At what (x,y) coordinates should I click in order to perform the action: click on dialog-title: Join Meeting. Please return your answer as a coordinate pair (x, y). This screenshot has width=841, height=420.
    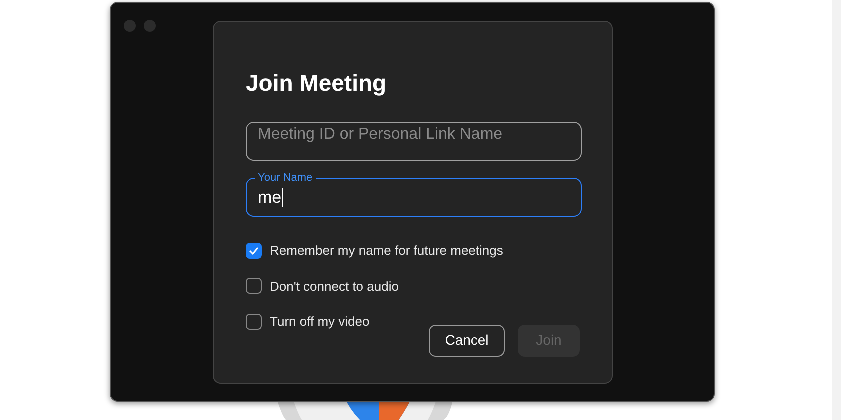
    Looking at the image, I should click on (317, 83).